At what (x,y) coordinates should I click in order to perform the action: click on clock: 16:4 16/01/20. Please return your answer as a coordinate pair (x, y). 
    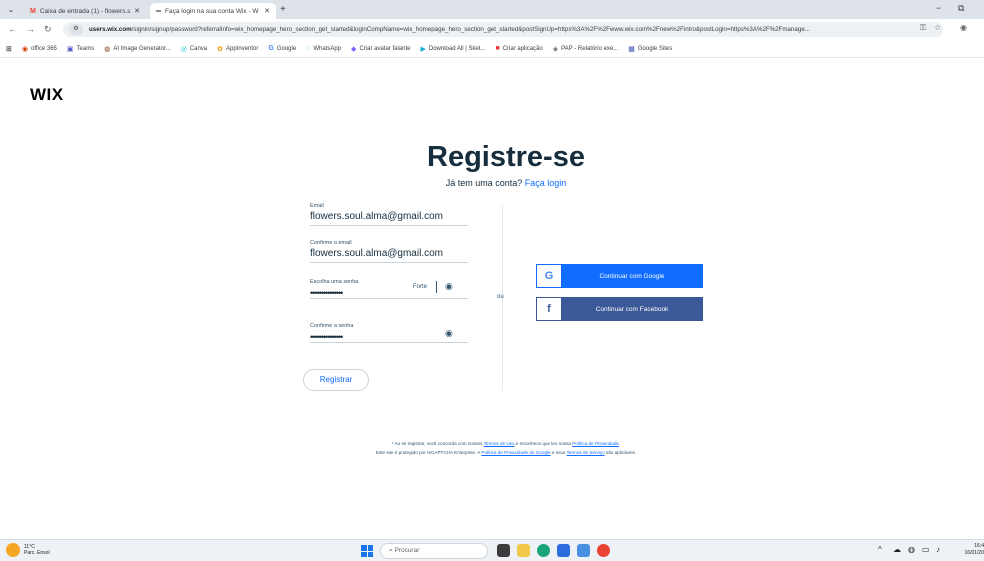
    Looking at the image, I should click on (969, 550).